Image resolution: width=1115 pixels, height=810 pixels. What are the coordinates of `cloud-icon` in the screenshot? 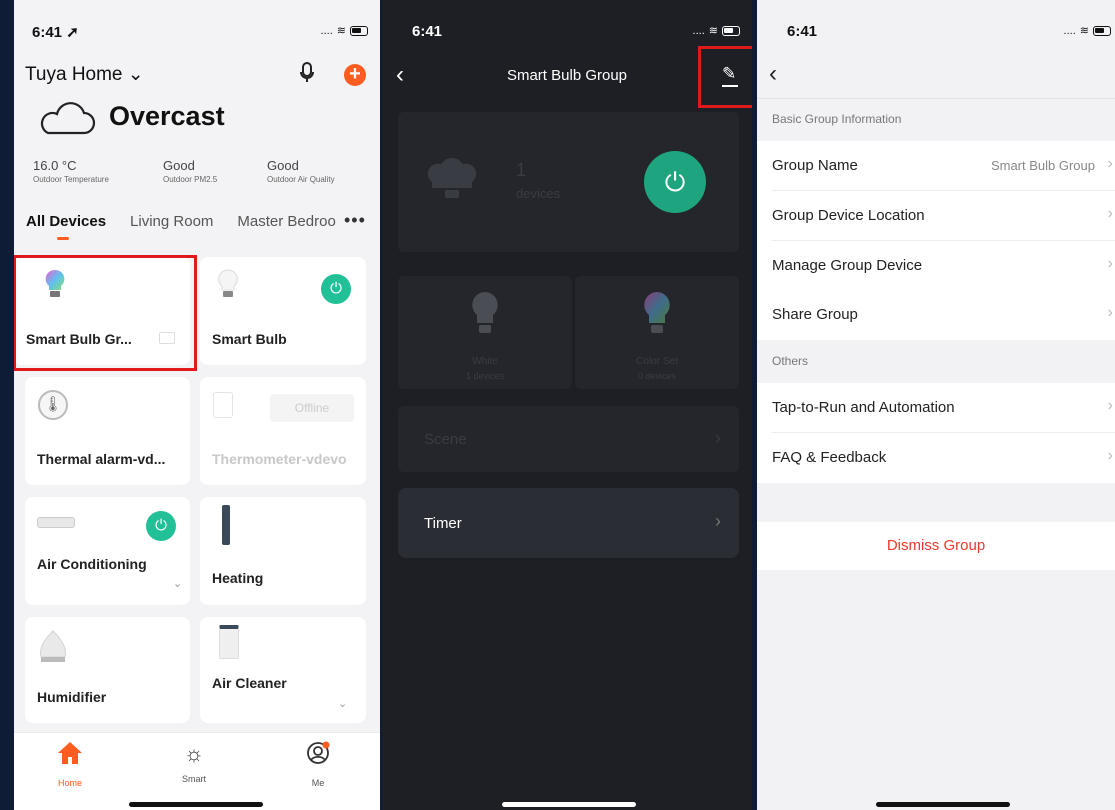 It's located at (66, 121).